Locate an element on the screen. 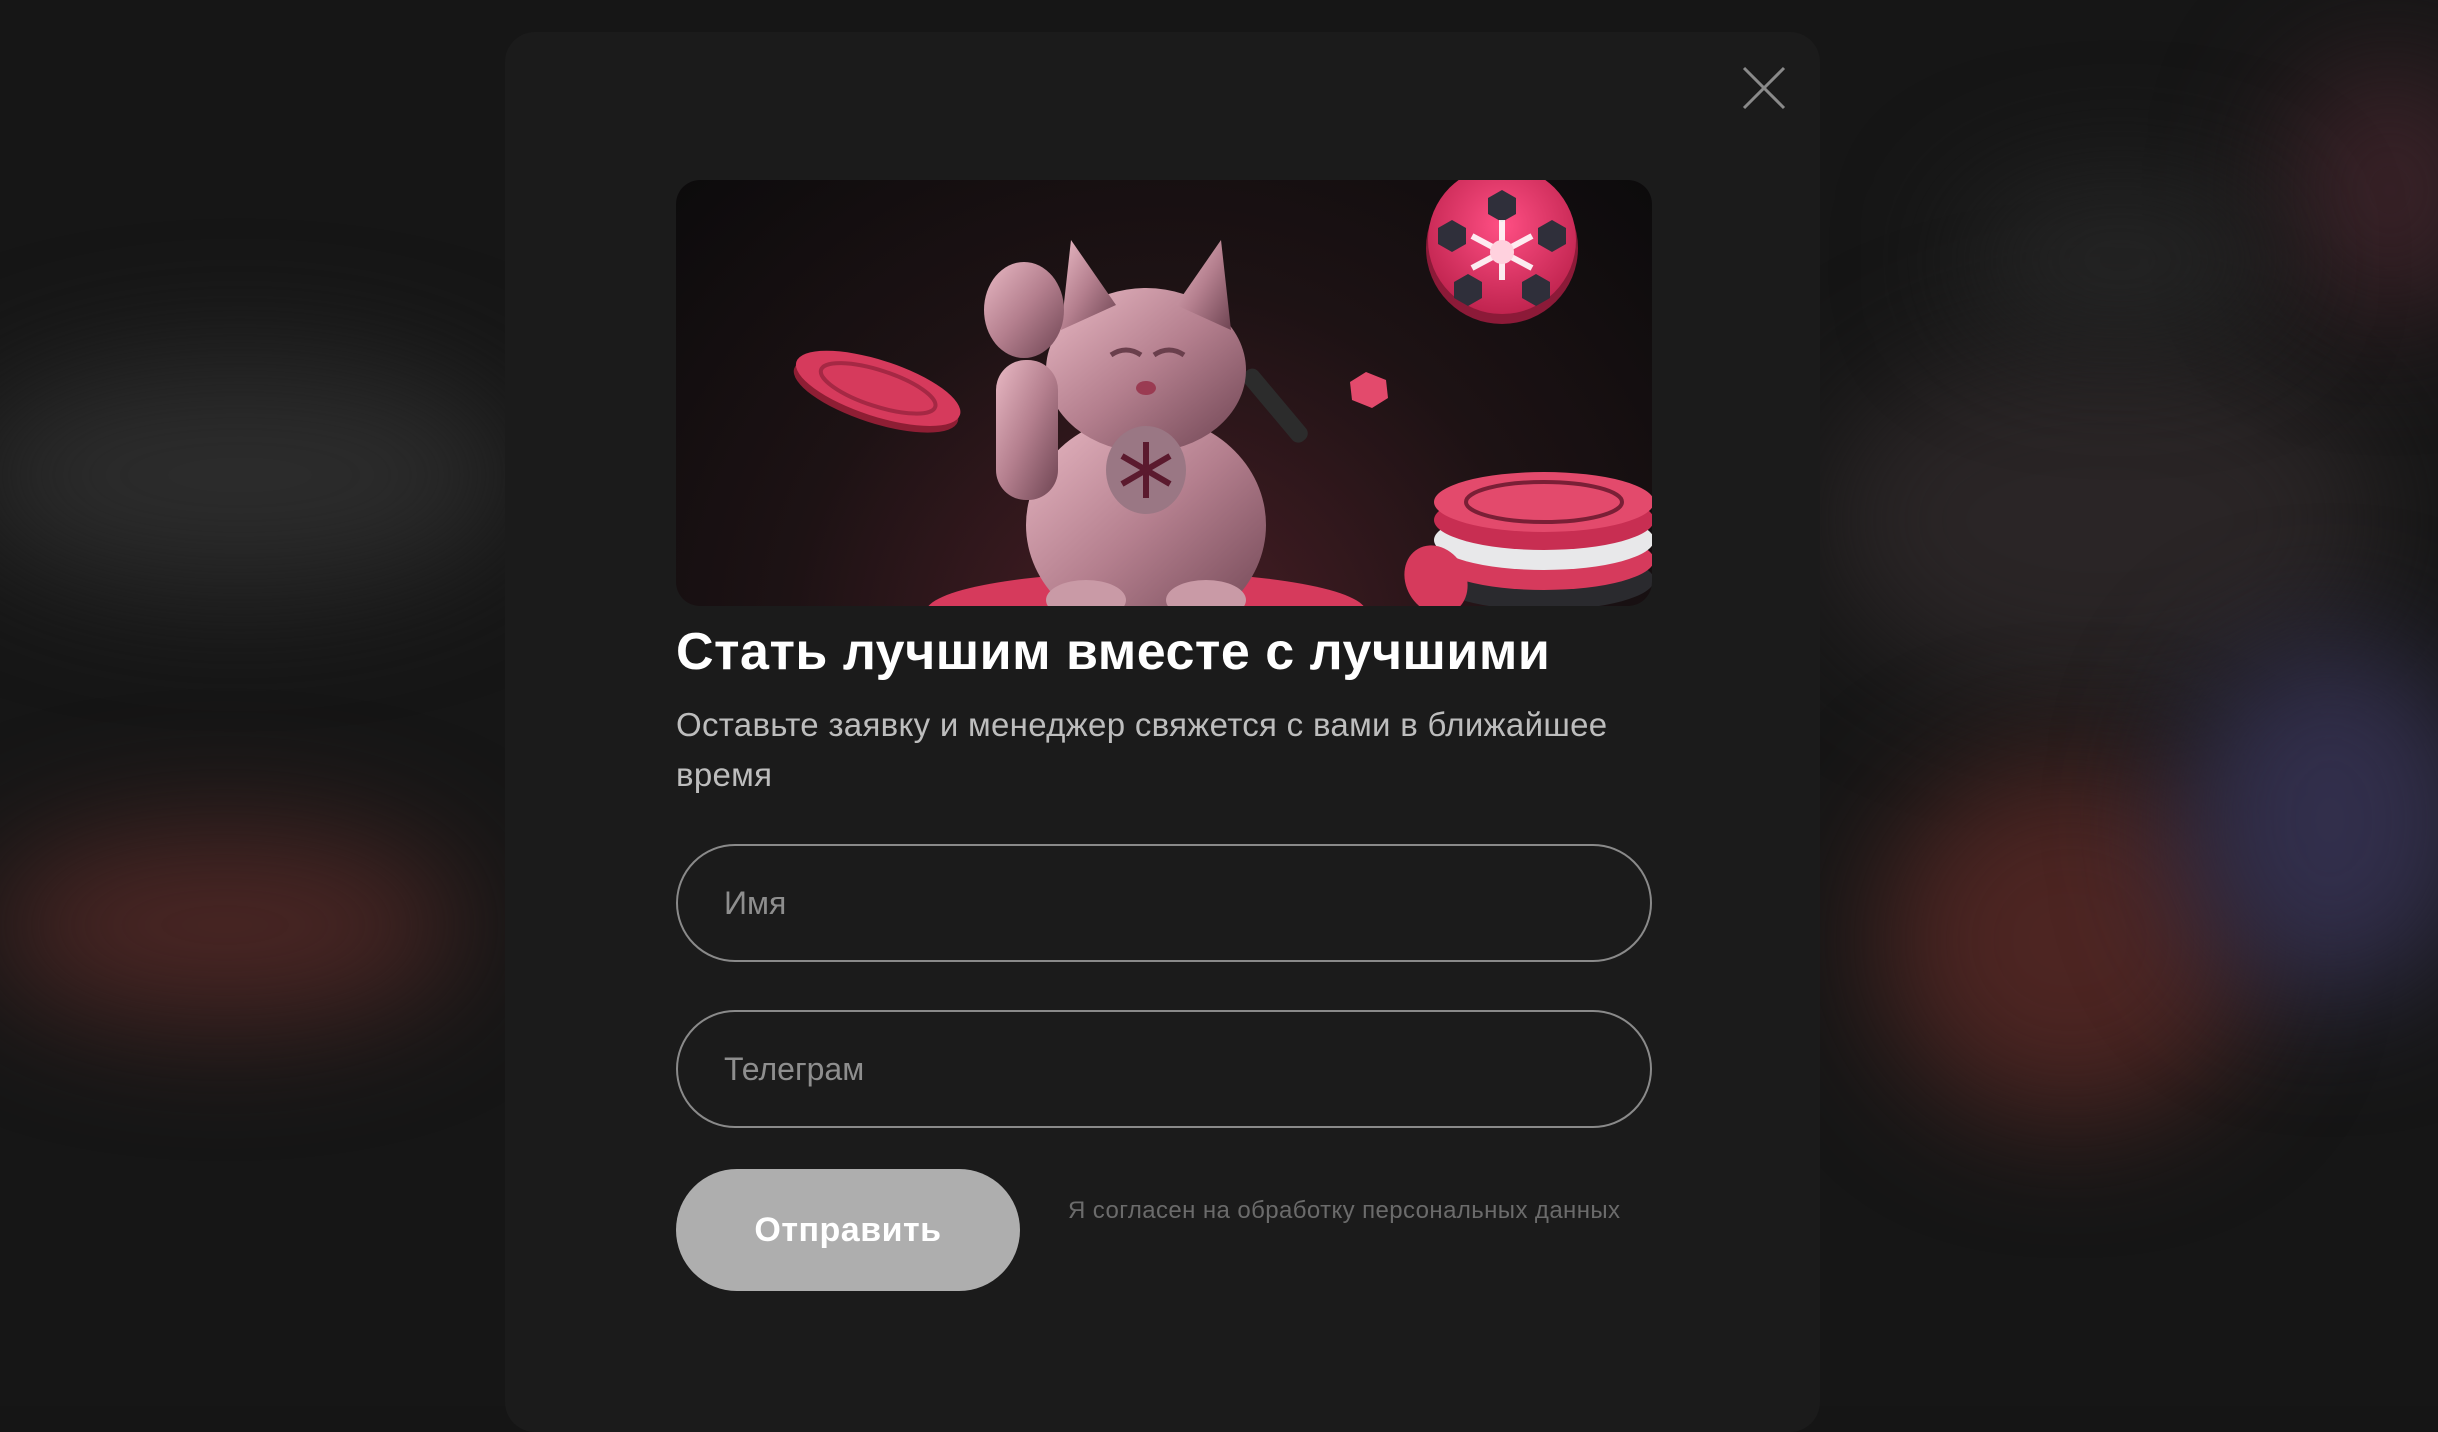 The height and width of the screenshot is (1432, 2438). poker-chip-top-right is located at coordinates (1502, 252).